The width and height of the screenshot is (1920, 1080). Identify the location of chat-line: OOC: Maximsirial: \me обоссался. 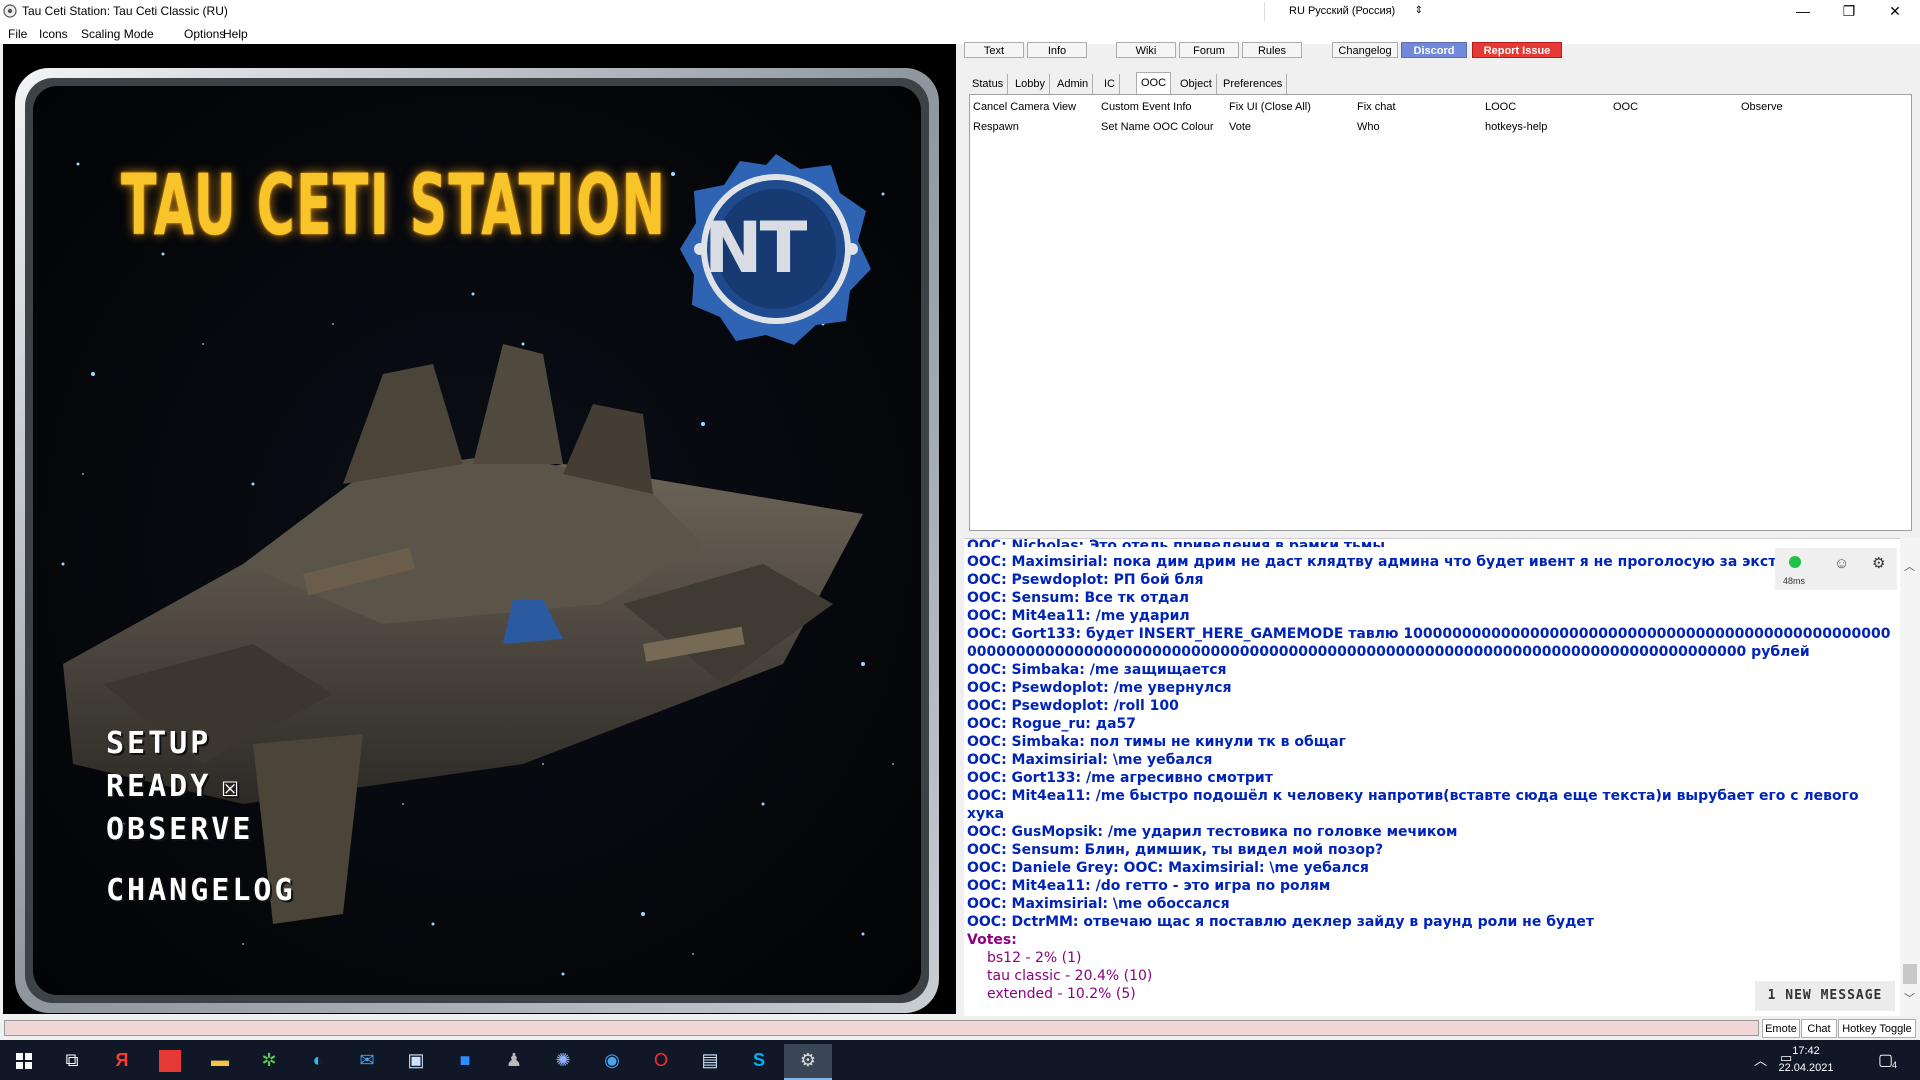
(1098, 904).